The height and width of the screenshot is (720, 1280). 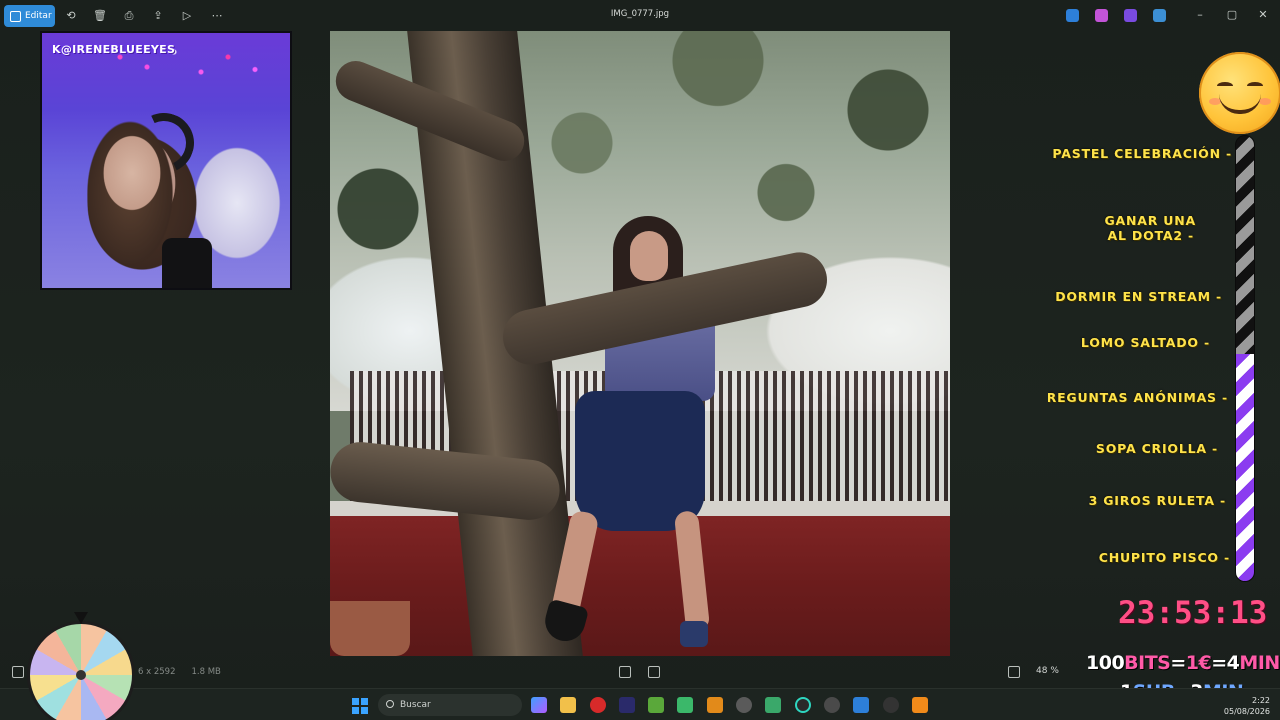 What do you see at coordinates (179, 672) in the screenshot?
I see `image-info: 6 x 2592 1.8 MB` at bounding box center [179, 672].